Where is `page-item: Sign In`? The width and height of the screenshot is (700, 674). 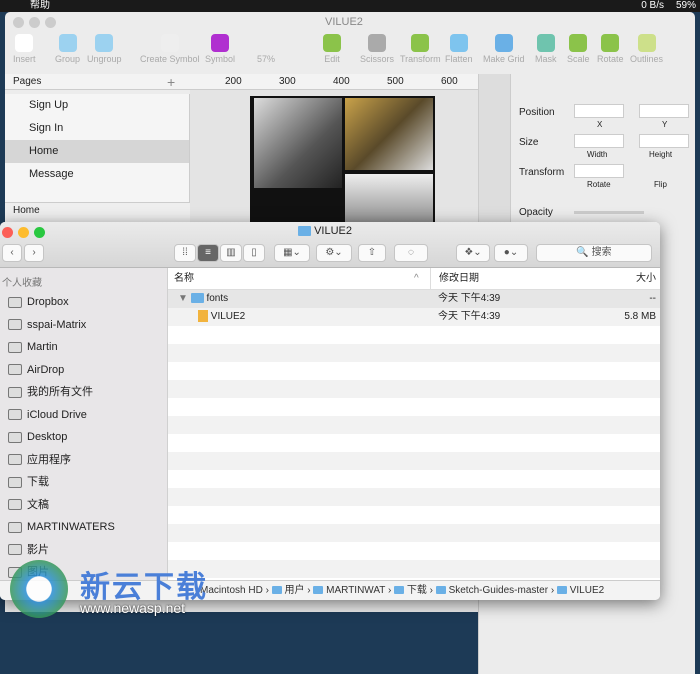
page-item: Sign In is located at coordinates (97, 128).